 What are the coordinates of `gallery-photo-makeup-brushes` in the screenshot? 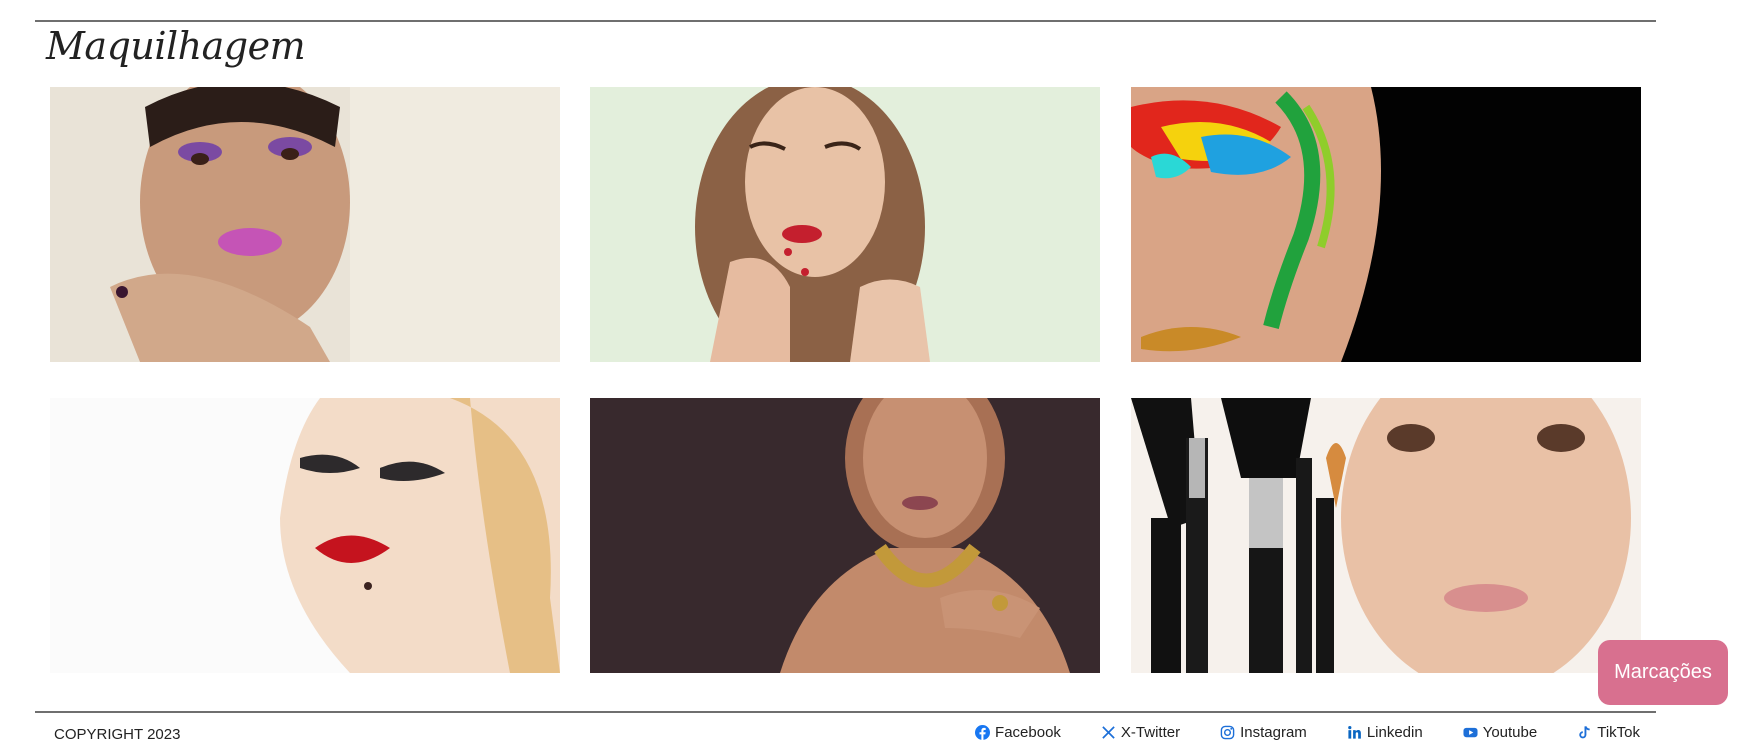 It's located at (1386, 535).